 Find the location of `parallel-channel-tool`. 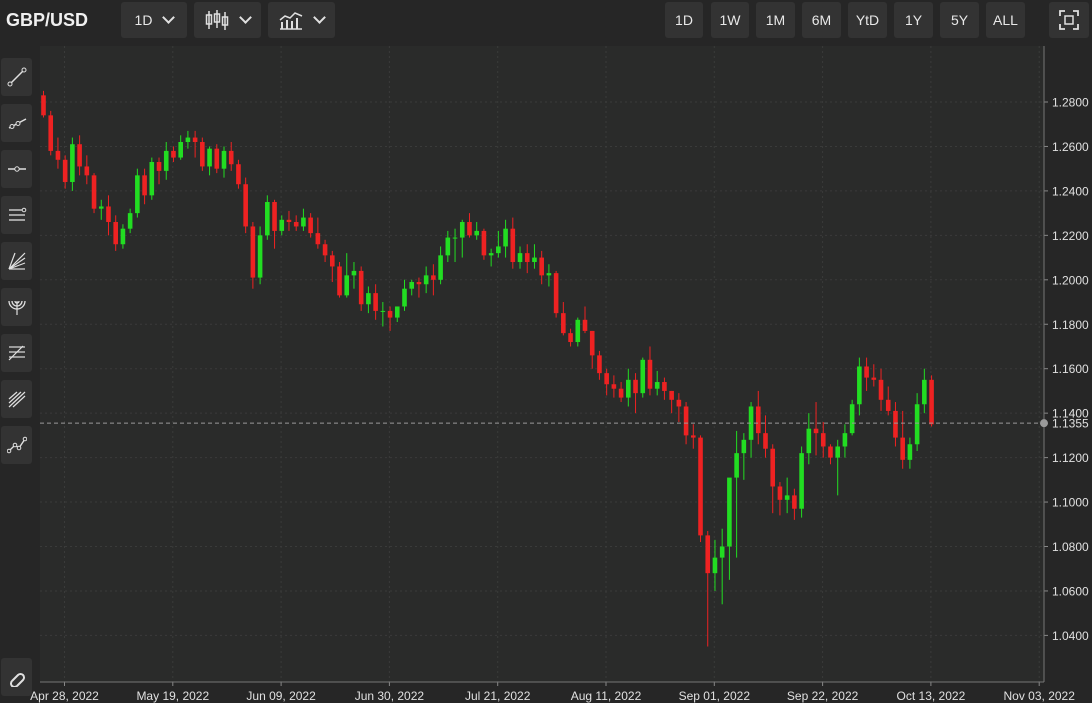

parallel-channel-tool is located at coordinates (16, 215).